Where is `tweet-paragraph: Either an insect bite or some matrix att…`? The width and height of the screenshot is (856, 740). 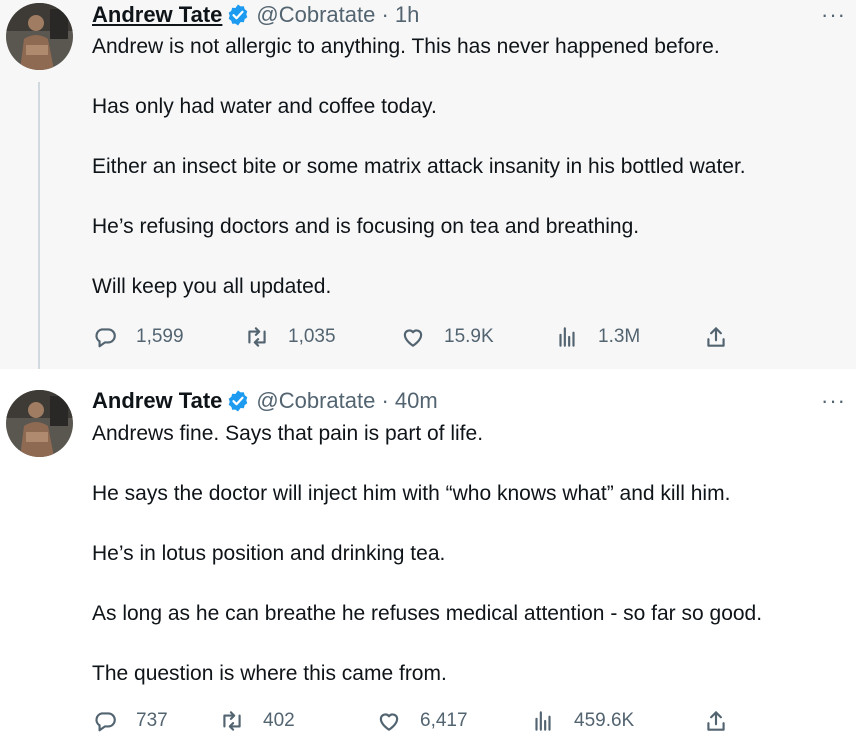 tweet-paragraph: Either an insect bite or some matrix att… is located at coordinates (419, 166).